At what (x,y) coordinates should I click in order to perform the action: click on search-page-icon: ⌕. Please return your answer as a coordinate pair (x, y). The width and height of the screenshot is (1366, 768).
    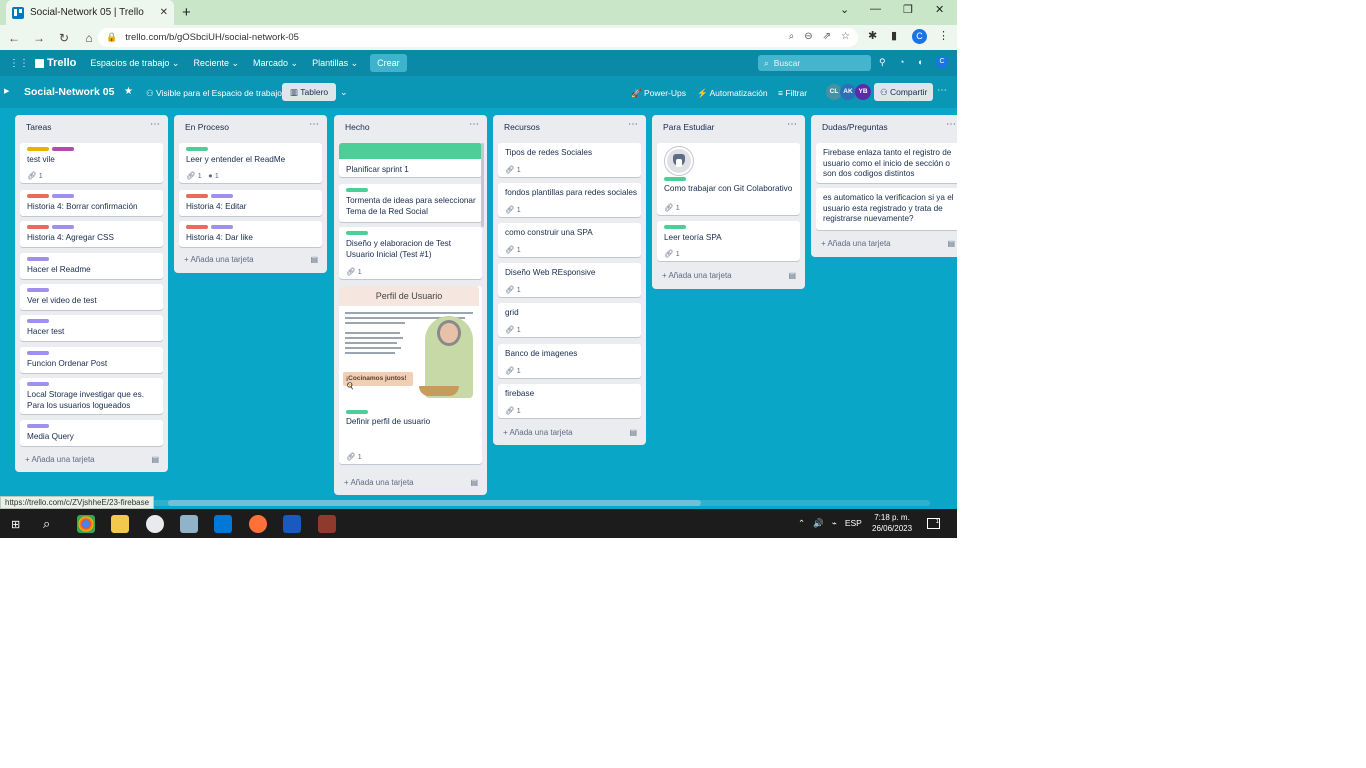
    Looking at the image, I should click on (792, 36).